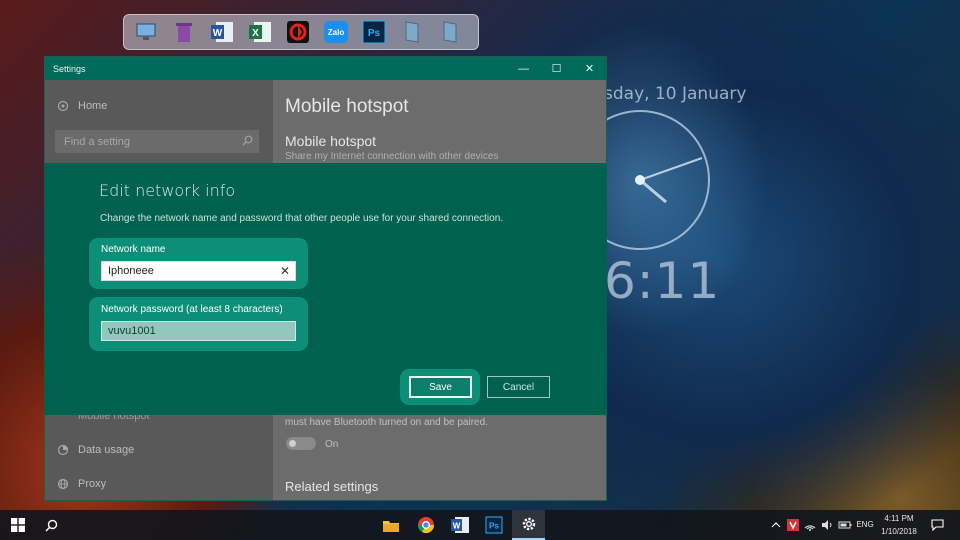 This screenshot has height=540, width=960. I want to click on network-name-field: Iphoneee ✕, so click(198, 271).